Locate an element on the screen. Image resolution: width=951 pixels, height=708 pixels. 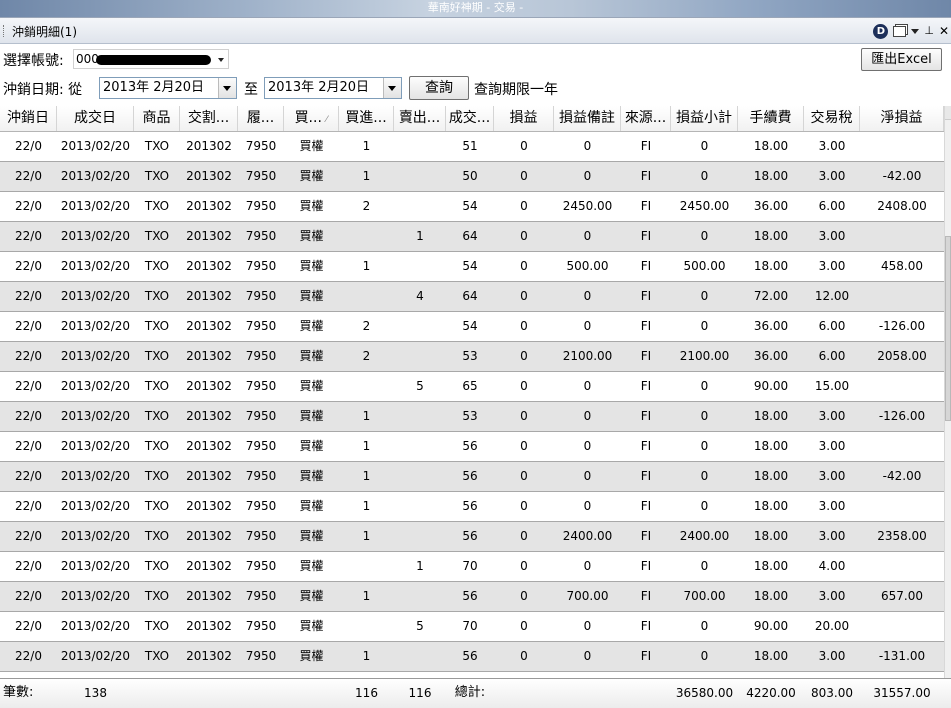
column-header: 沖銷日 is located at coordinates (28, 118).